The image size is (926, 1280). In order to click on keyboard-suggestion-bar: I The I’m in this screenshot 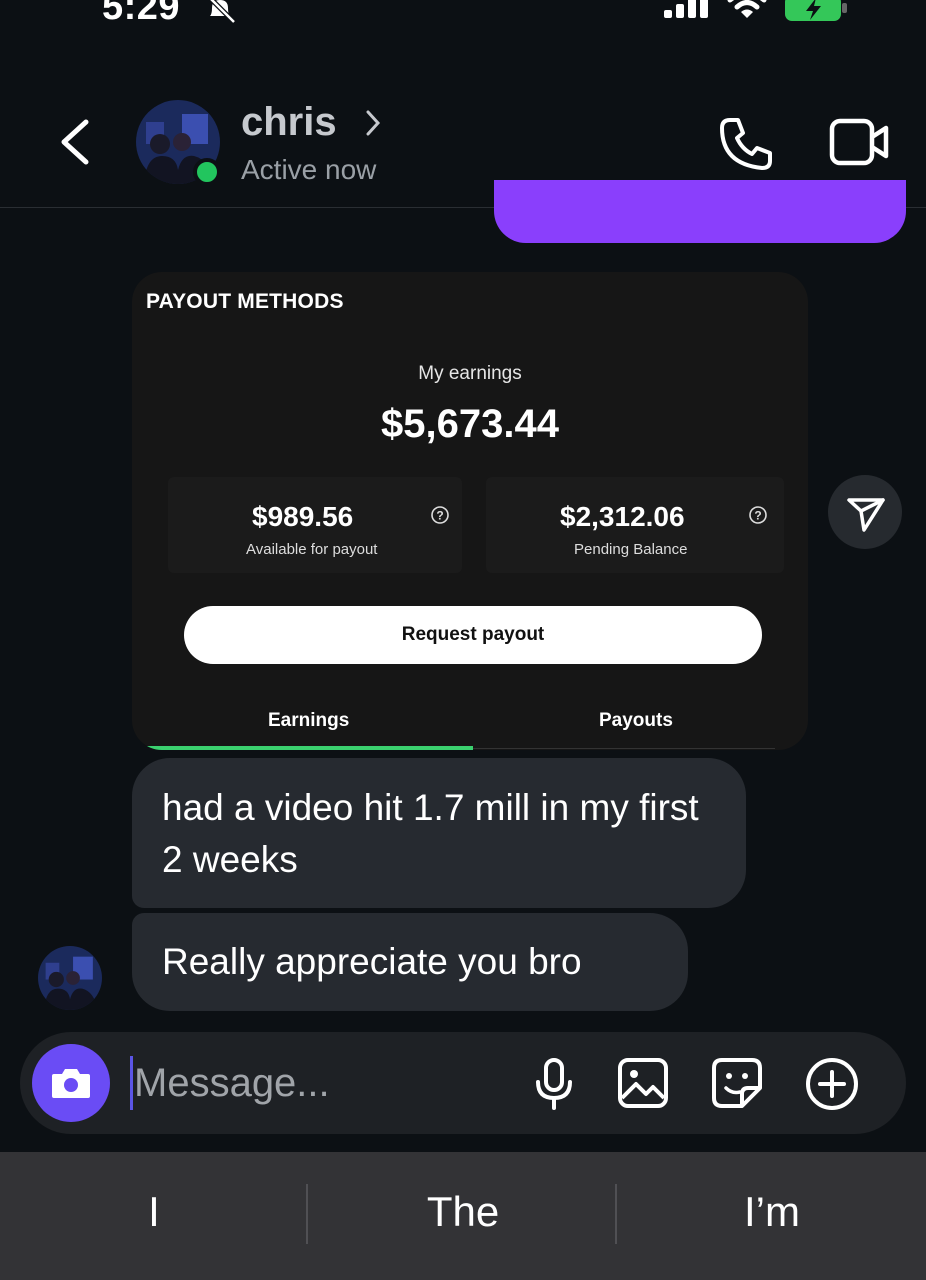, I will do `click(463, 1216)`.